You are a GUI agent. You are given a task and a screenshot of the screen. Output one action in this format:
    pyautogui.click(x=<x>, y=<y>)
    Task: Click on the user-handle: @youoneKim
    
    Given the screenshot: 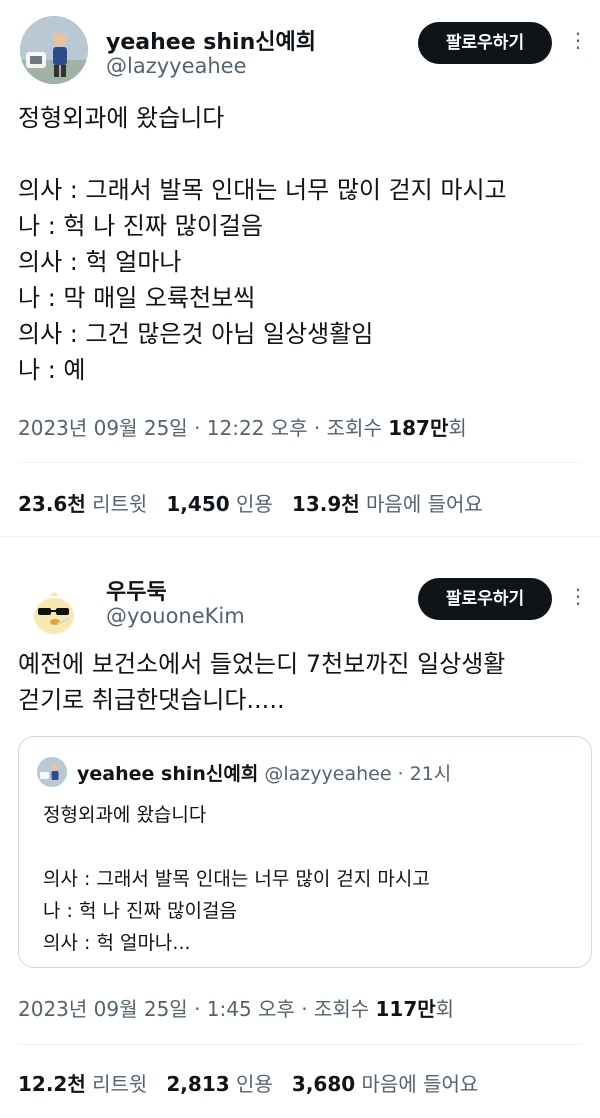 What is the action you would take?
    pyautogui.click(x=175, y=616)
    